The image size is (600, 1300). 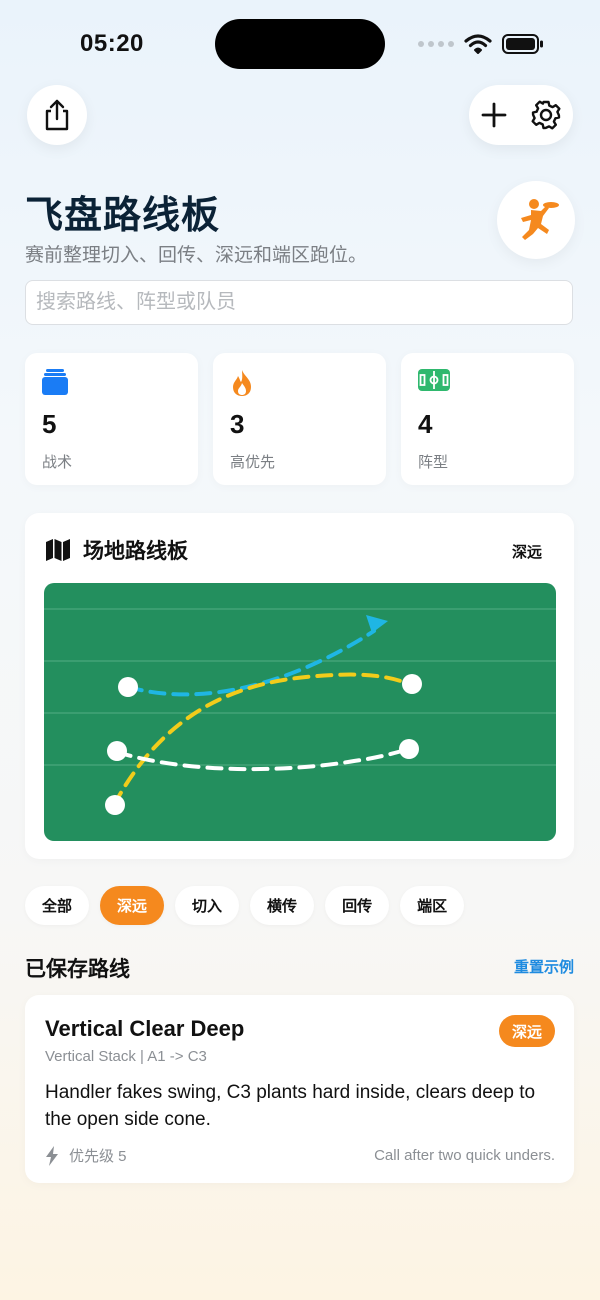 I want to click on filter-chips: 全部 深远 切入 横传 回传 端区, so click(x=245, y=905).